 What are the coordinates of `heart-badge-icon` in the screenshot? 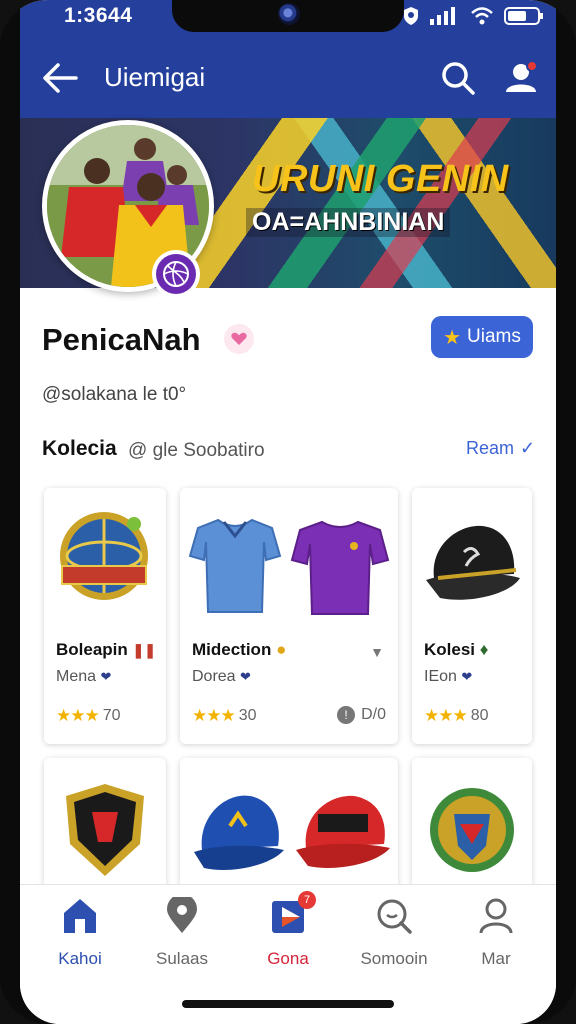 It's located at (239, 339).